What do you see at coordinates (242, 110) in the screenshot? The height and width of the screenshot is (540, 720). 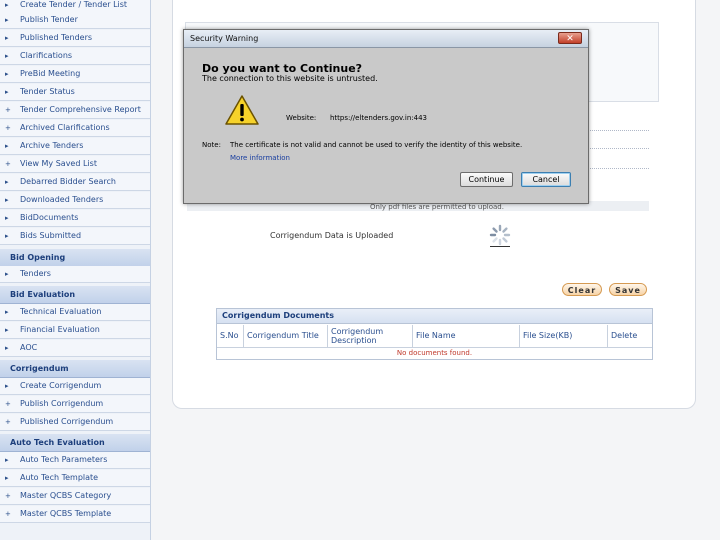 I see `warning-triangle-icon` at bounding box center [242, 110].